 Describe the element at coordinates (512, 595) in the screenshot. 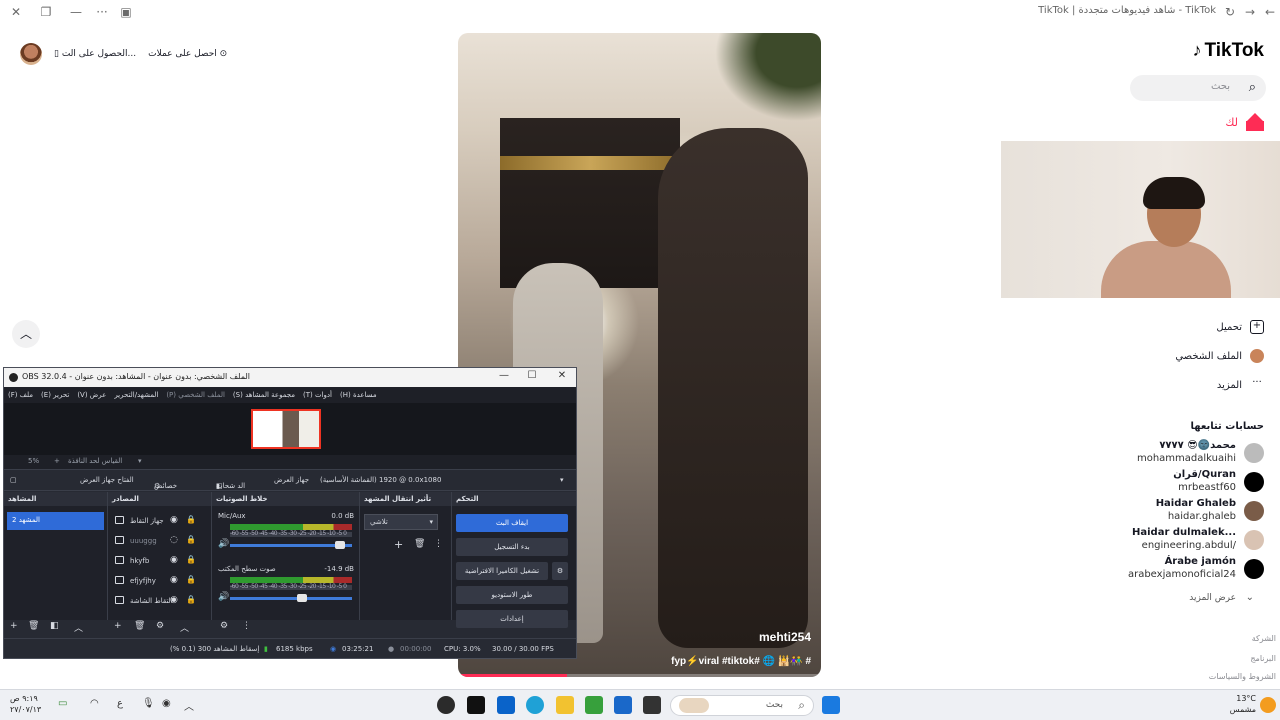

I see `studio-mode-button: طور الاستوديو` at that location.